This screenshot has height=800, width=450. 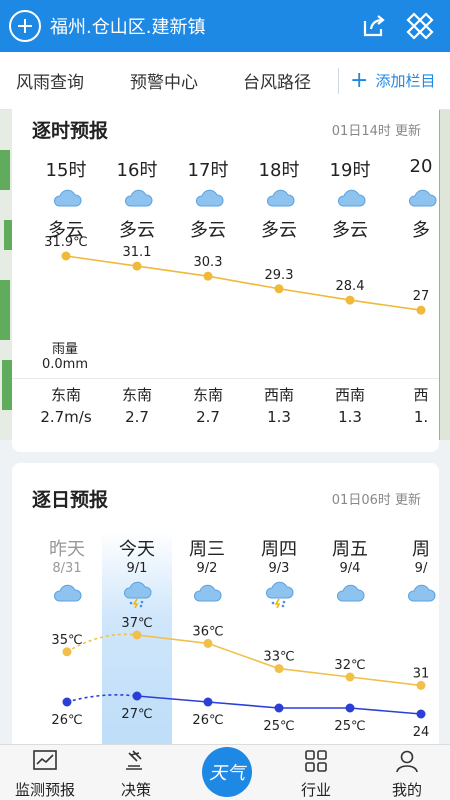 I want to click on nav-label: 监测预报, so click(x=44, y=790).